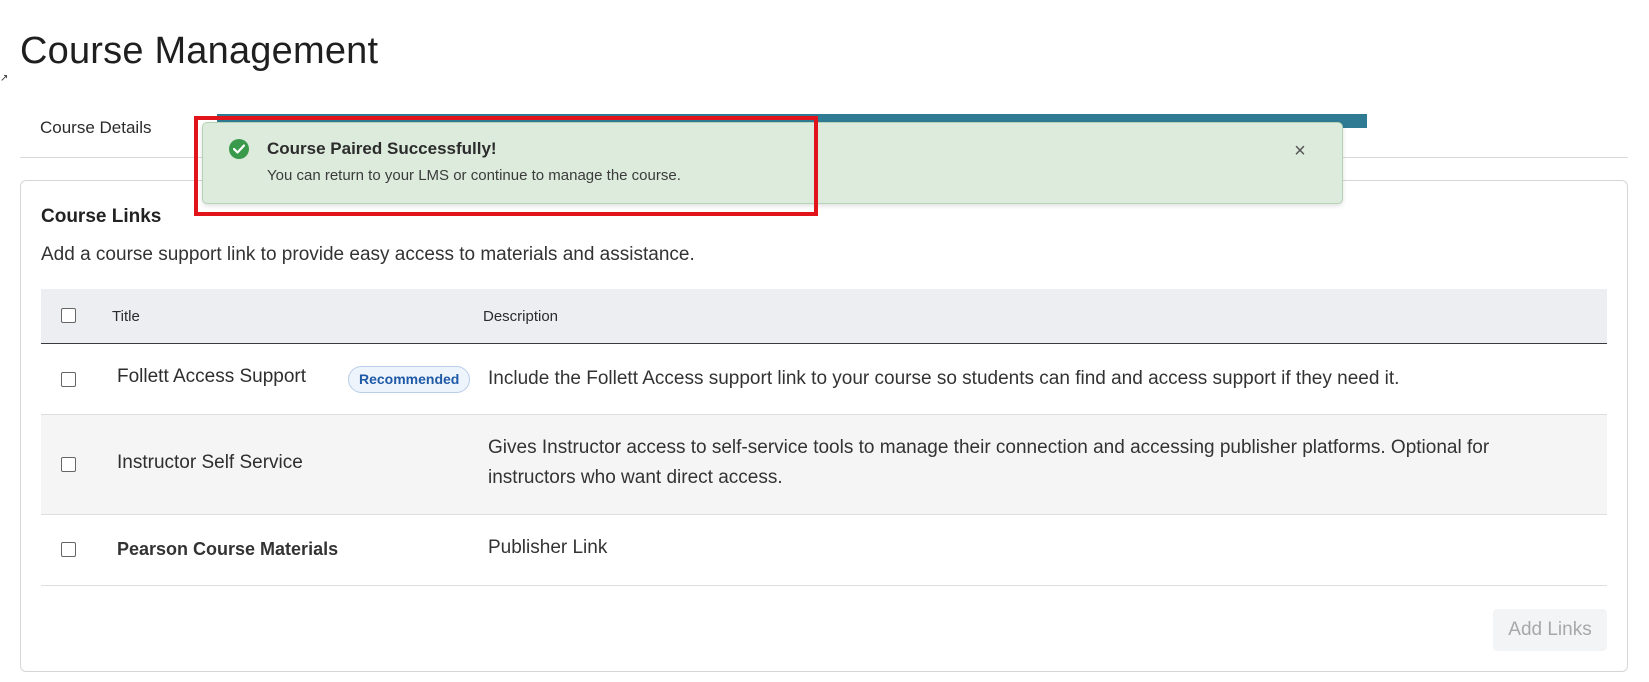  I want to click on close-icon: ×, so click(1300, 151).